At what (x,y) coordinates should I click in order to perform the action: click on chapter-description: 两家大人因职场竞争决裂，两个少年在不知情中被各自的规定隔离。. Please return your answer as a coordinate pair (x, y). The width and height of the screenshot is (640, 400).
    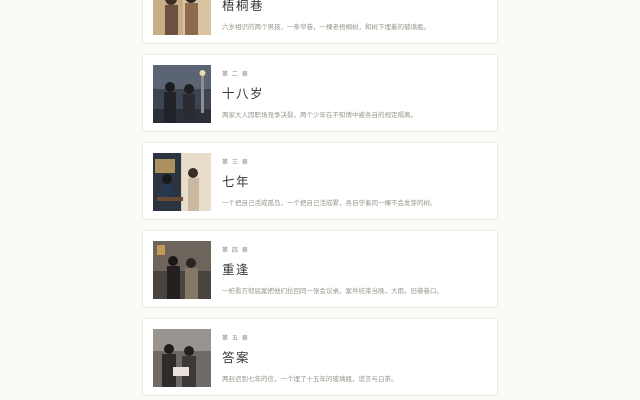
    Looking at the image, I should click on (319, 115).